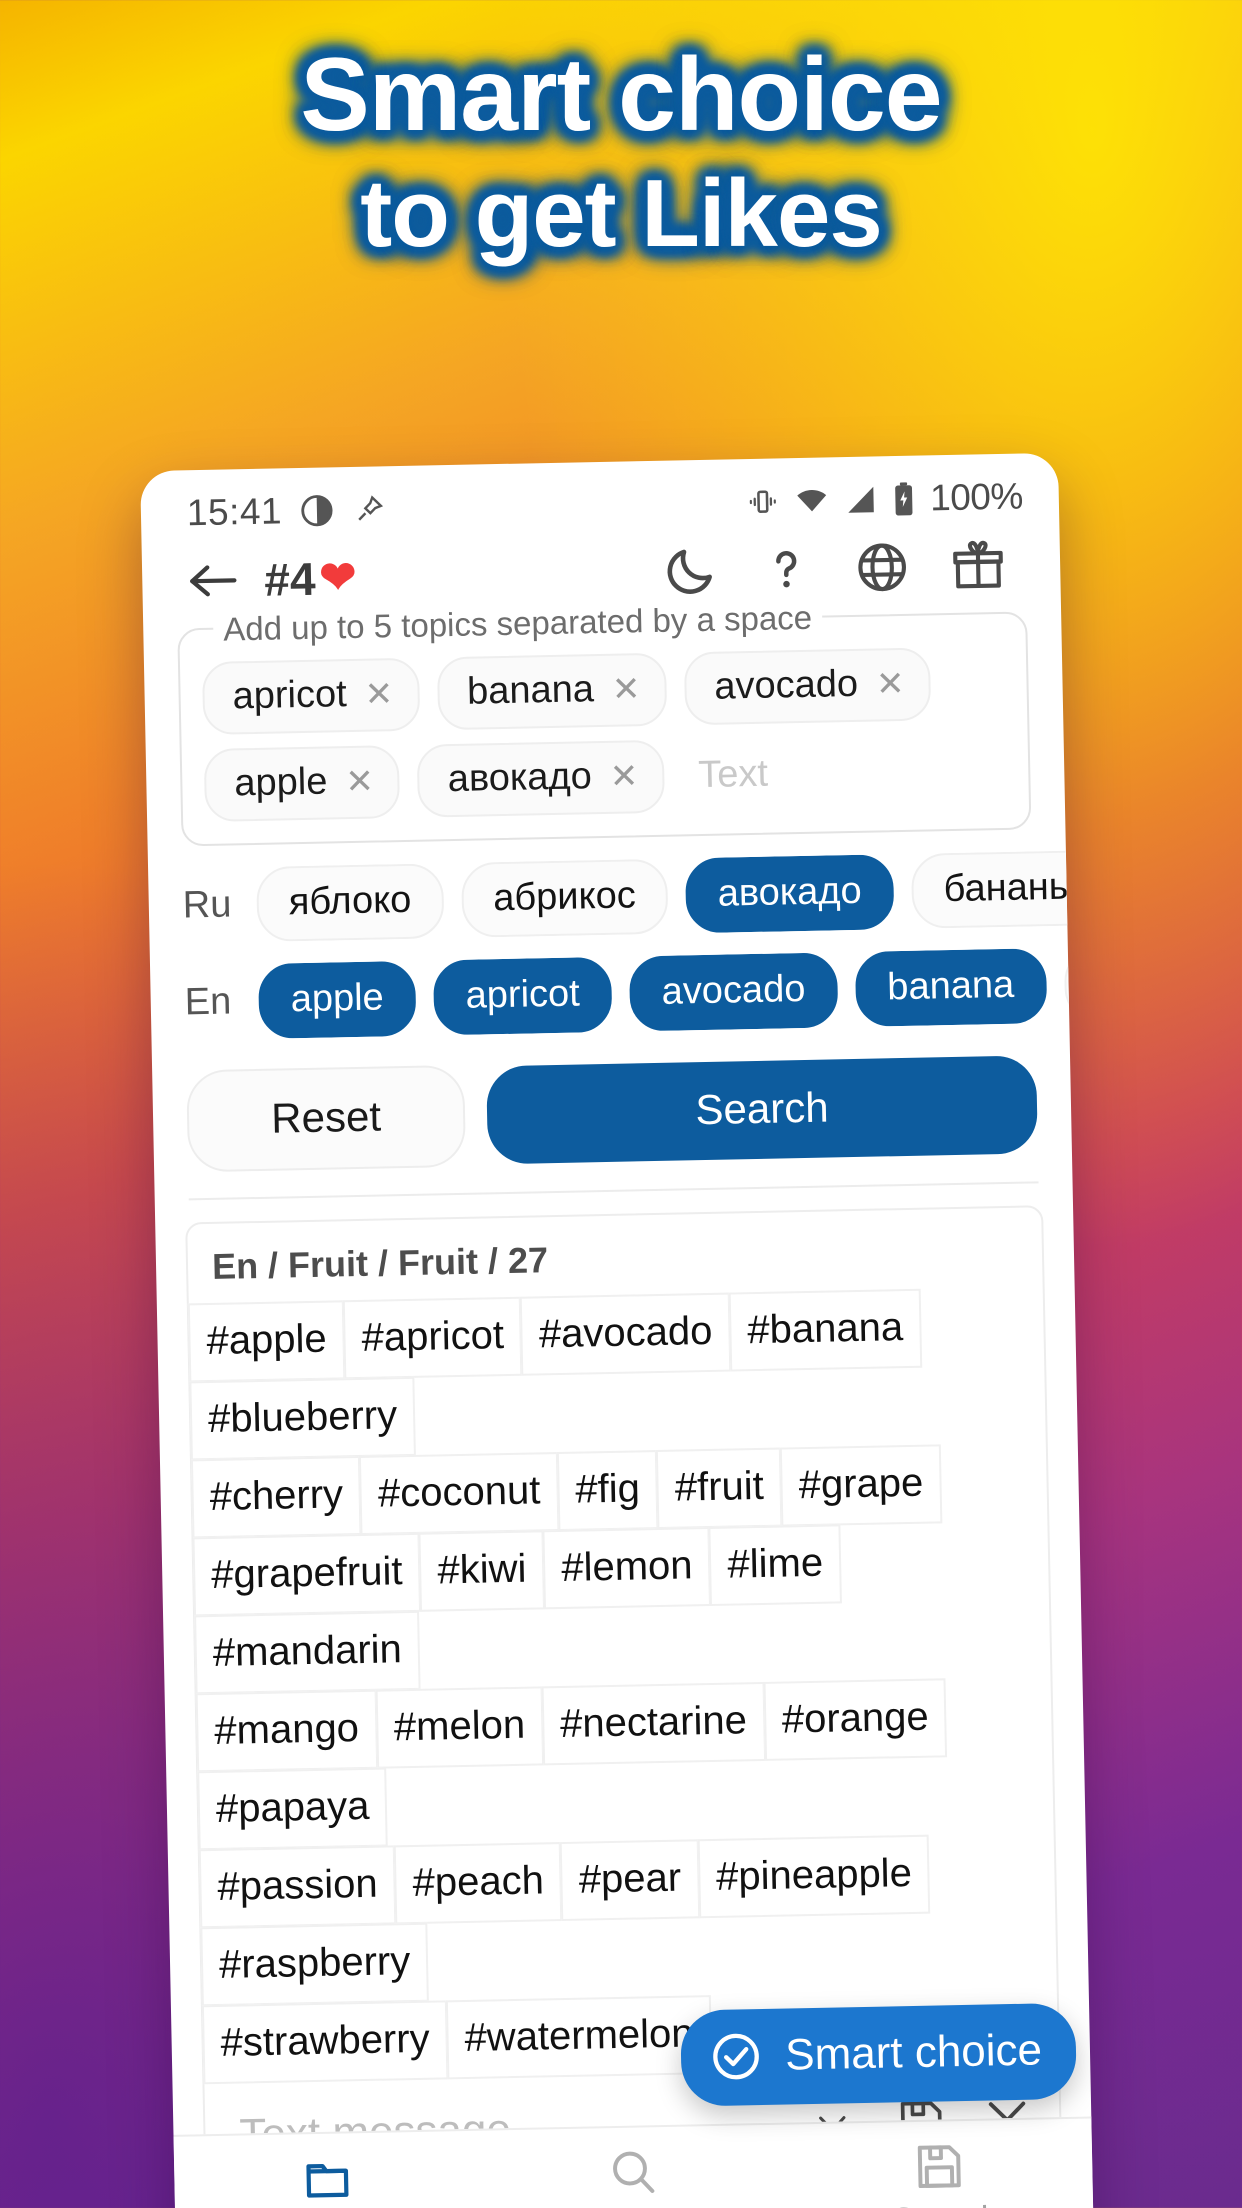 This screenshot has height=2208, width=1242. I want to click on hashtag-item: #fig, so click(607, 1491).